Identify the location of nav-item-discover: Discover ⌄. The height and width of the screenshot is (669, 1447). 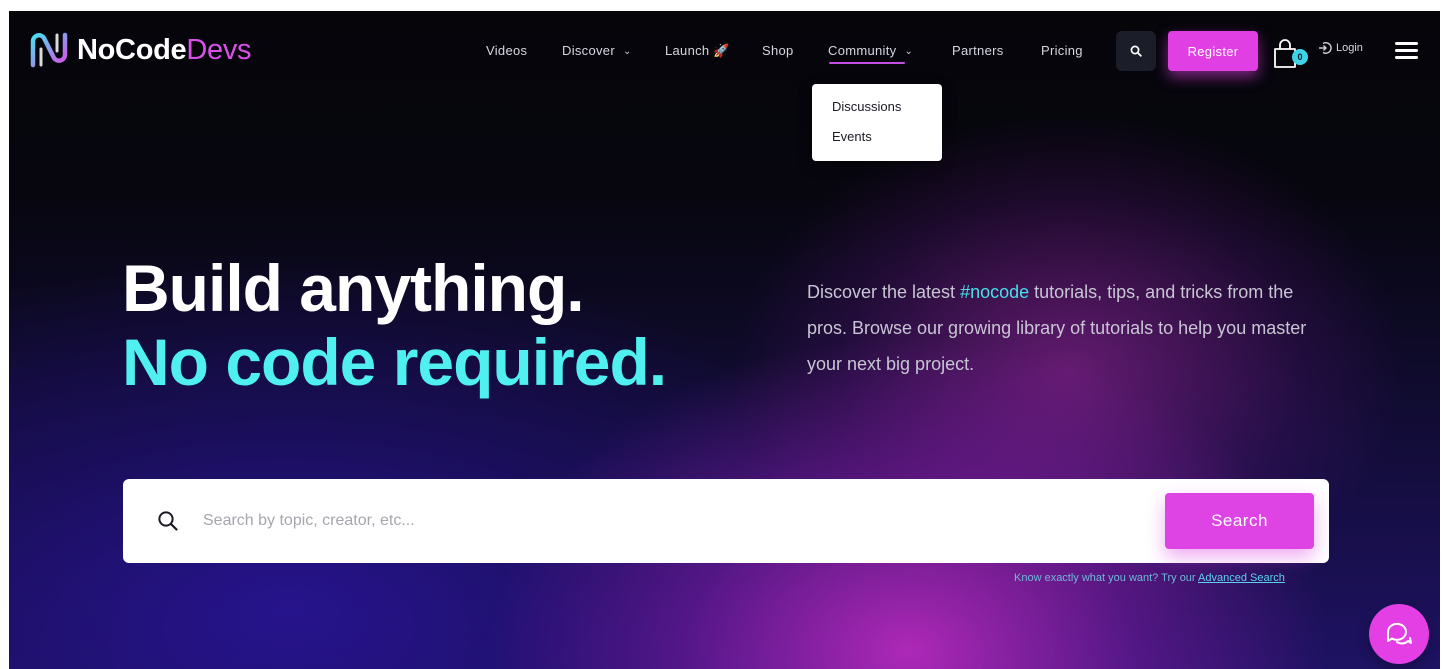
(597, 52).